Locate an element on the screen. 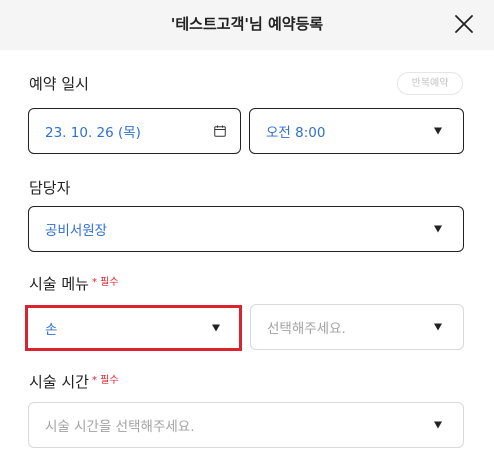 This screenshot has width=494, height=457. time-select: 오전 8:00 is located at coordinates (356, 131).